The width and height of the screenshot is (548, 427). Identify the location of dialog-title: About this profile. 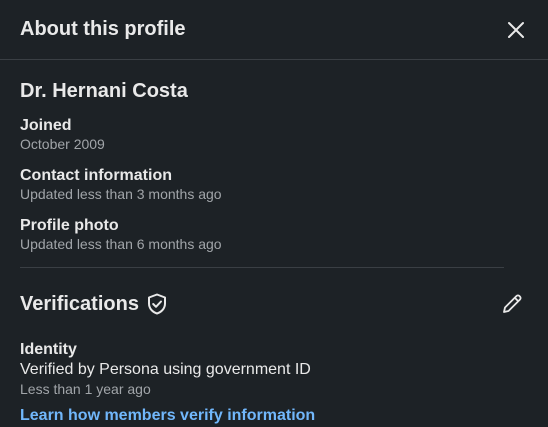
(103, 29).